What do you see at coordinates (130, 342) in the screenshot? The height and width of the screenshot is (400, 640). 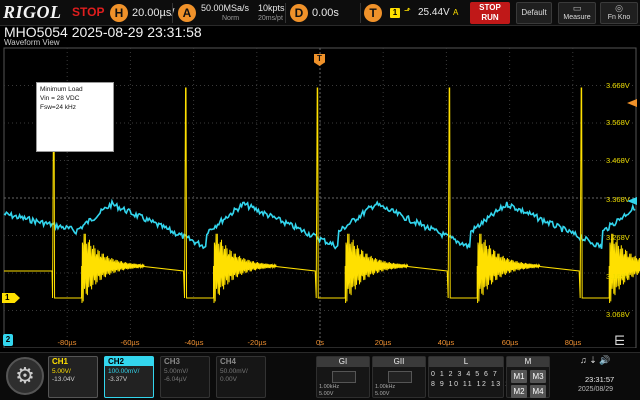 I see `x-axis-label: -60µs` at bounding box center [130, 342].